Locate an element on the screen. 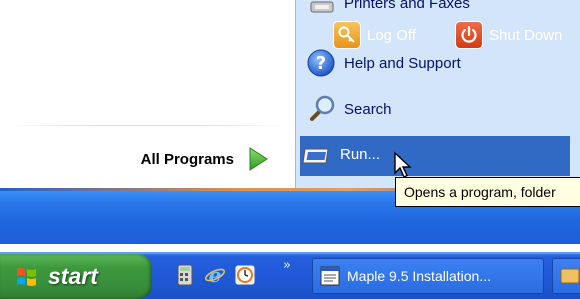 Image resolution: width=580 pixels, height=299 pixels. run-tooltip: Opens a program, folder is located at coordinates (487, 192).